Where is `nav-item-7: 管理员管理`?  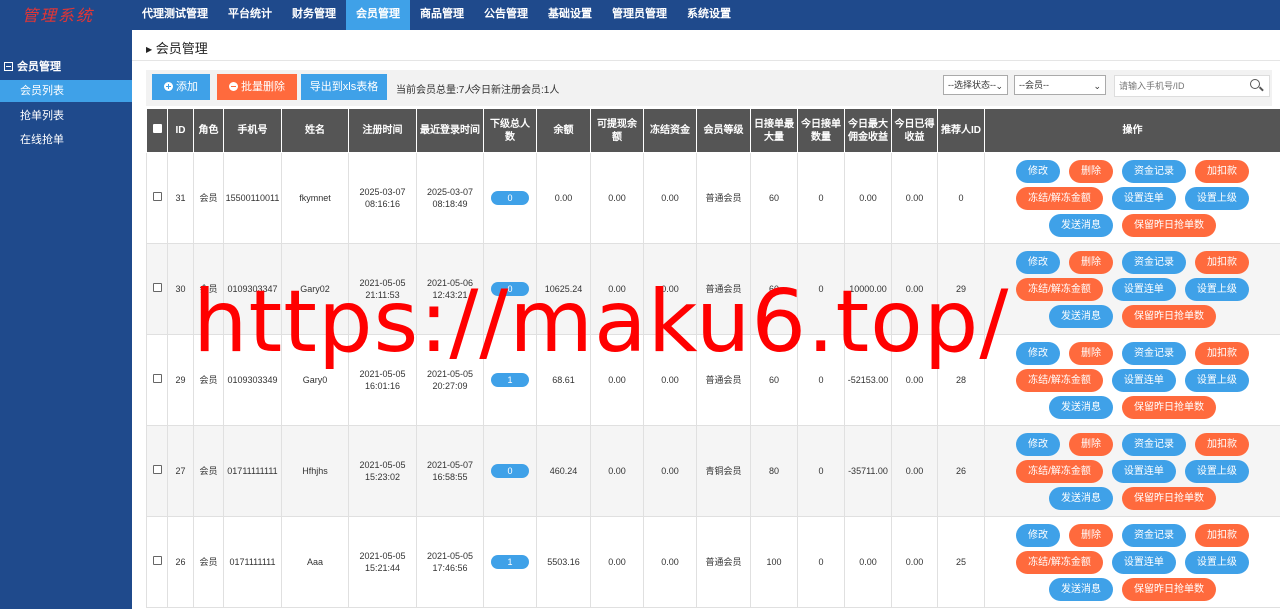 nav-item-7: 管理员管理 is located at coordinates (639, 15).